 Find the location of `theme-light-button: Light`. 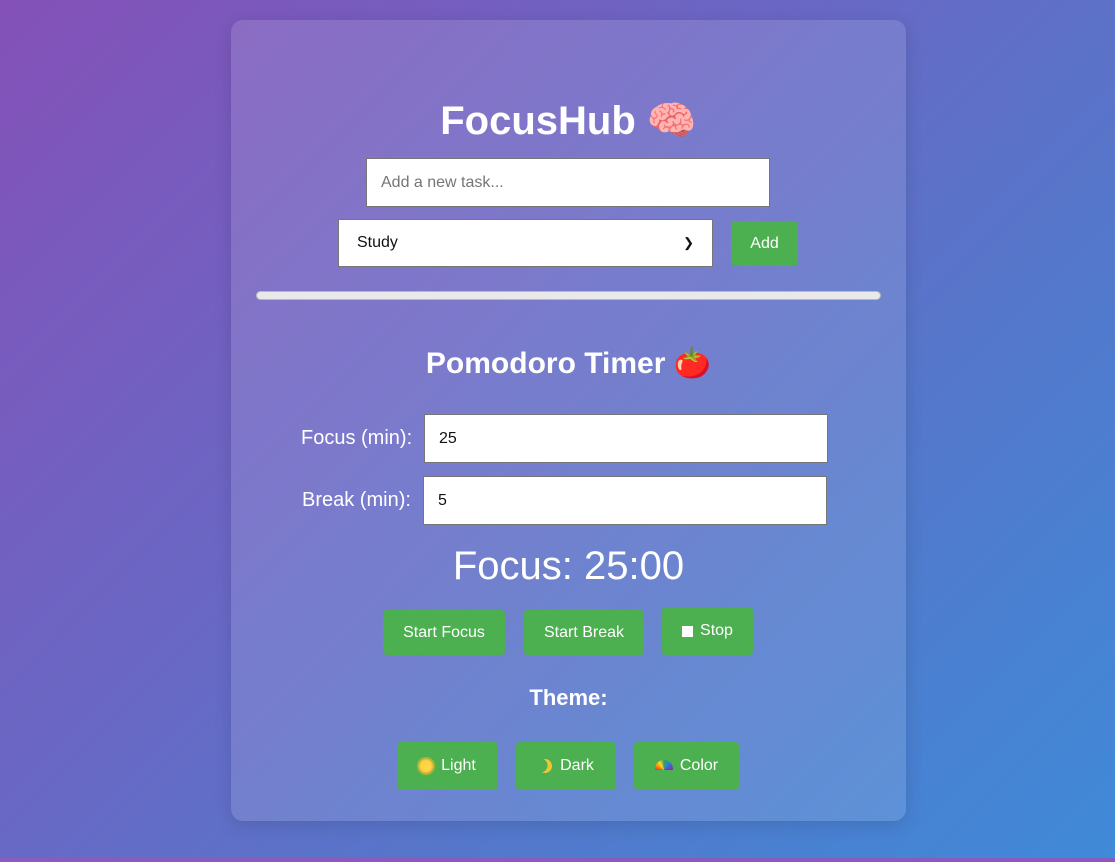

theme-light-button: Light is located at coordinates (447, 766).